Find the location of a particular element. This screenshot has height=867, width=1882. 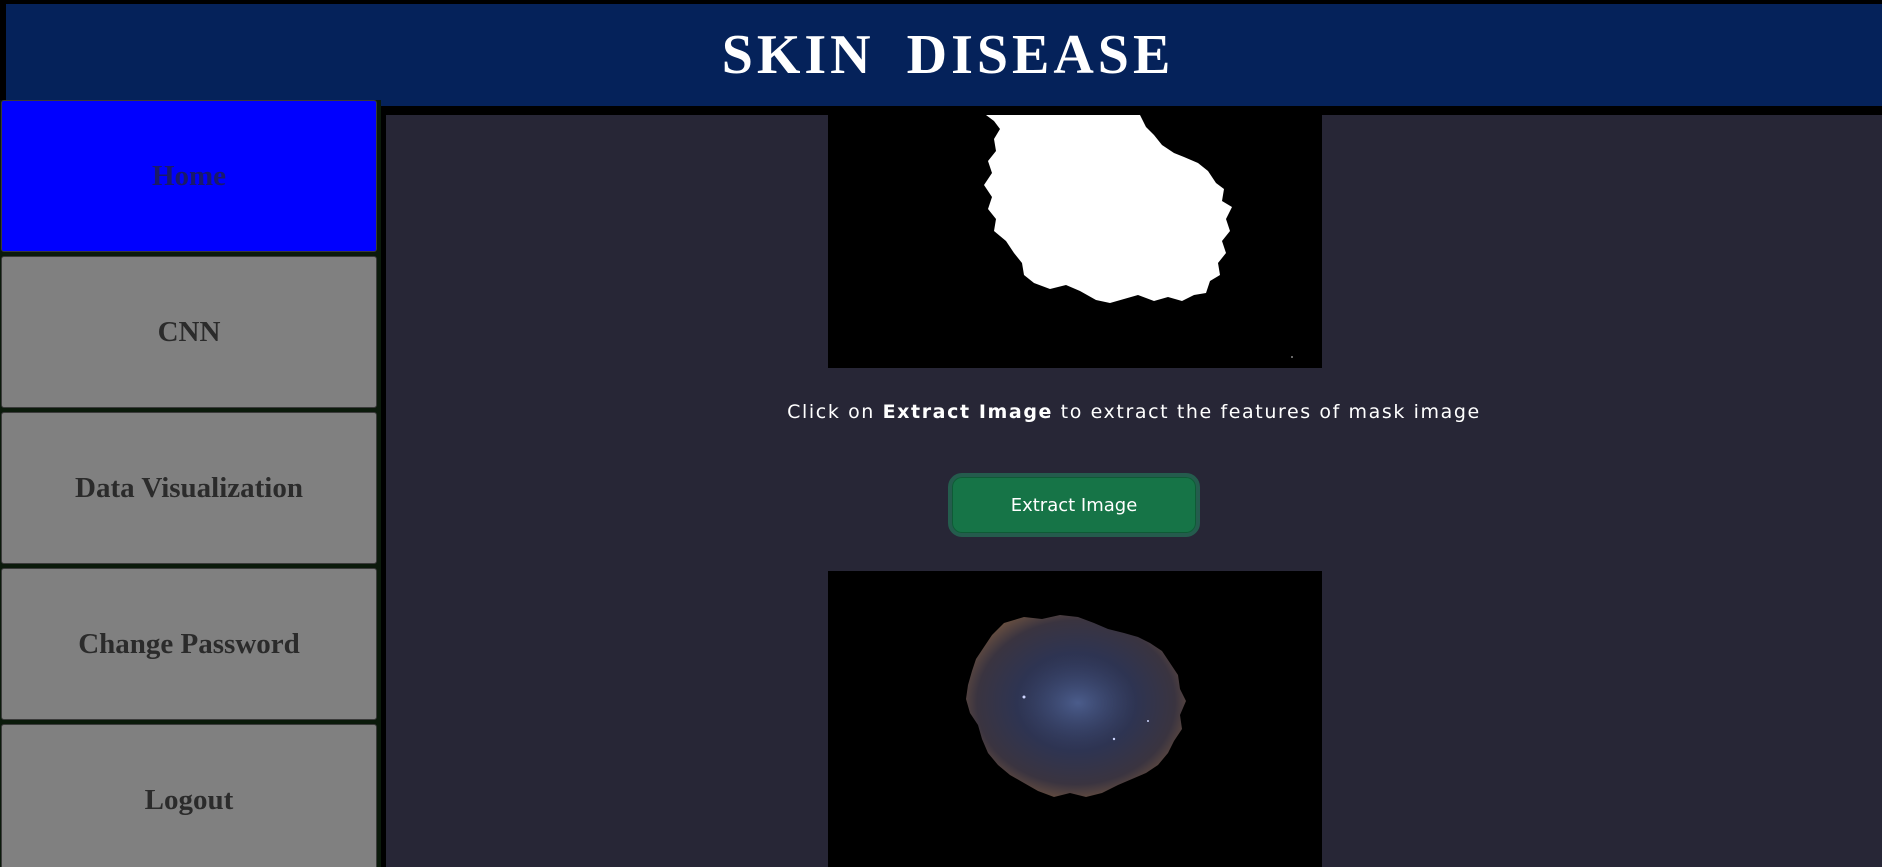

sidebar-item-data-visualization: Data Visualization is located at coordinates (189, 488).